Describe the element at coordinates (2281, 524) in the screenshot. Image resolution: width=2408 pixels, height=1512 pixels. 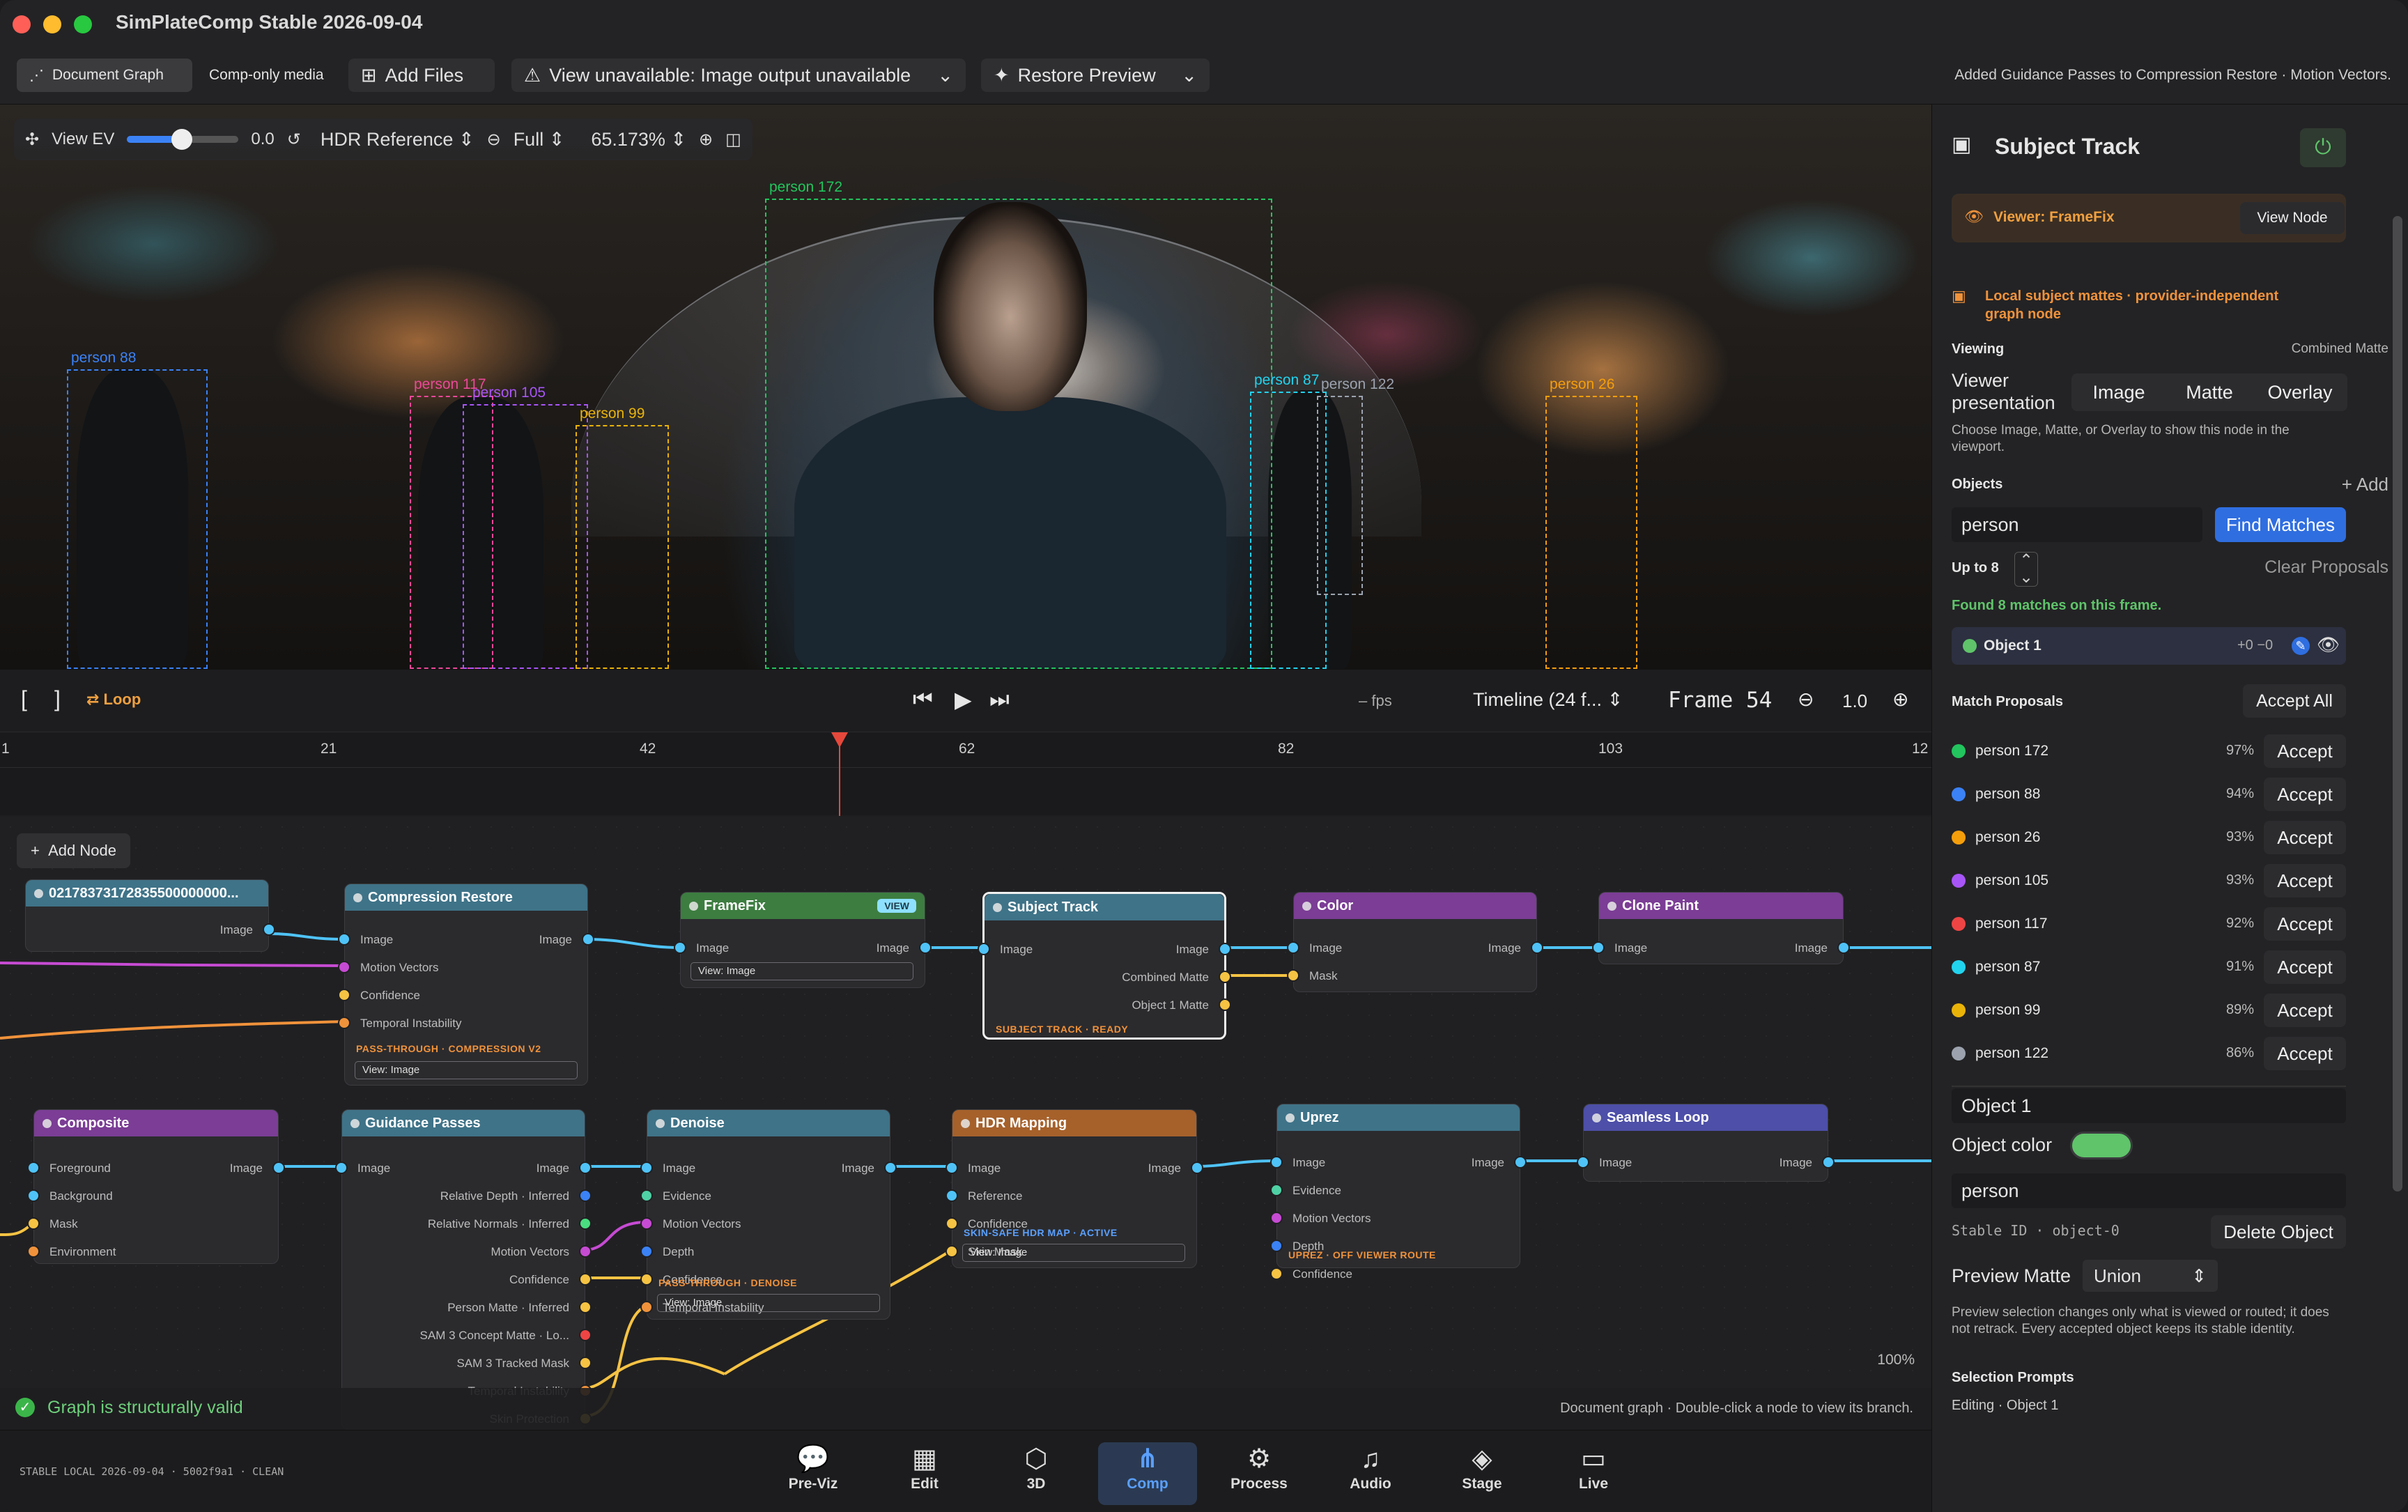
I see `find-matches-button: Find Matches` at that location.